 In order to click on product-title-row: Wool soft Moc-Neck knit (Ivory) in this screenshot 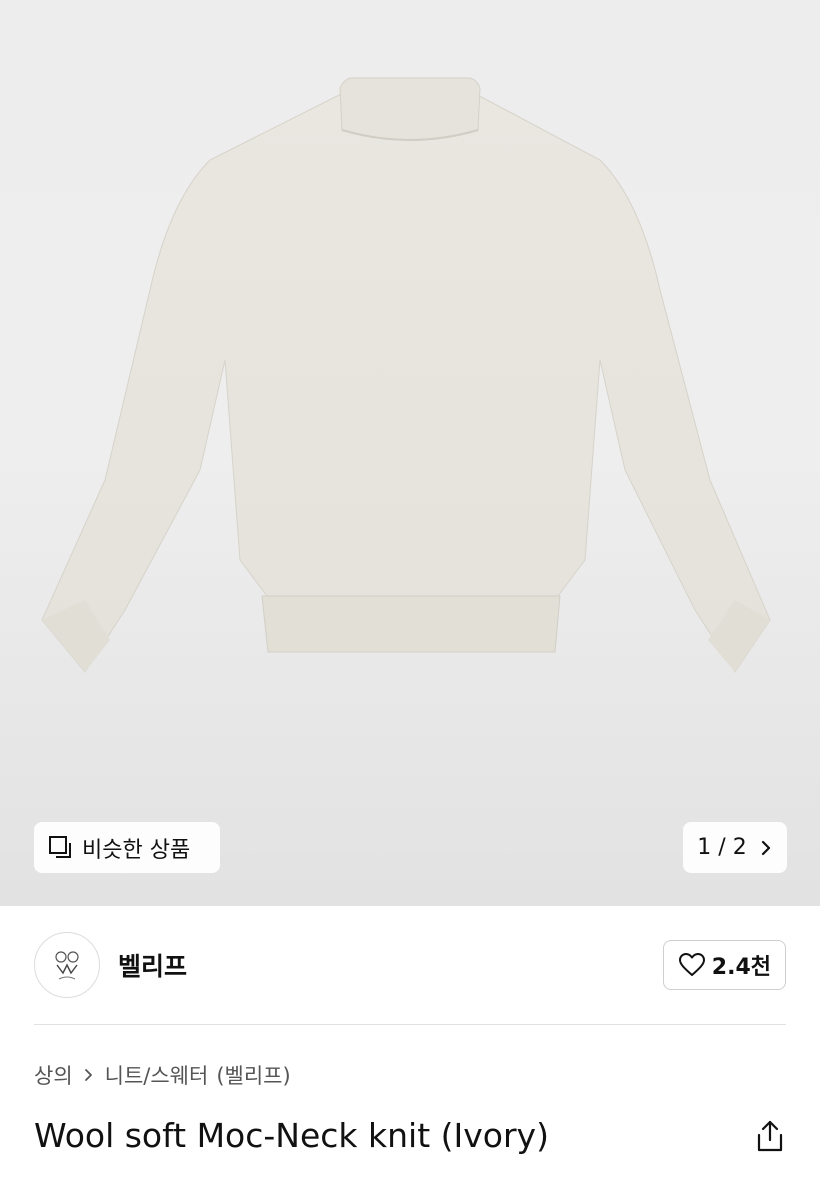, I will do `click(410, 1135)`.